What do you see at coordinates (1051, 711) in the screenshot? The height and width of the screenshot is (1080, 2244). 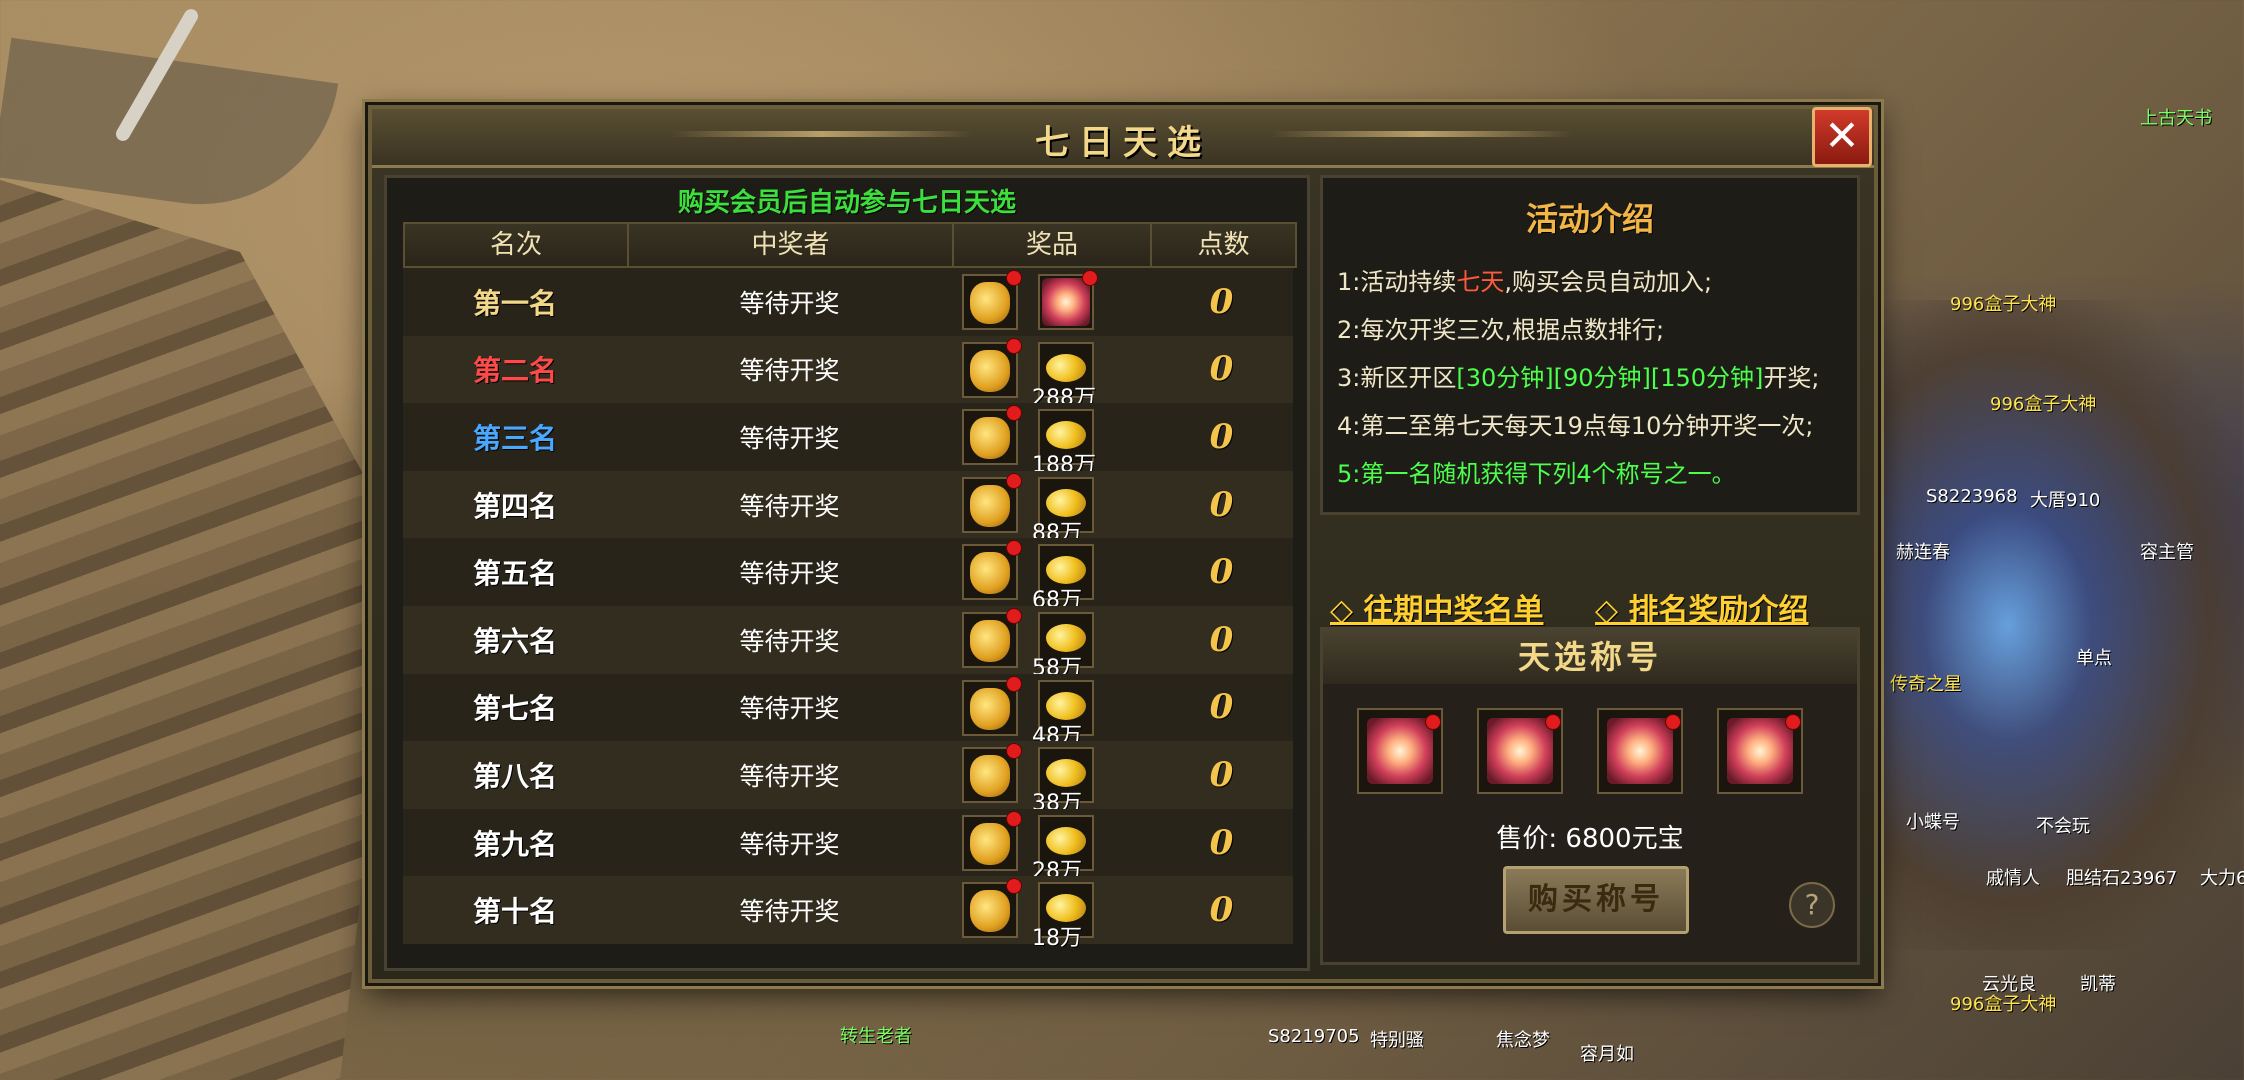 I see `prize-cell: 48万` at bounding box center [1051, 711].